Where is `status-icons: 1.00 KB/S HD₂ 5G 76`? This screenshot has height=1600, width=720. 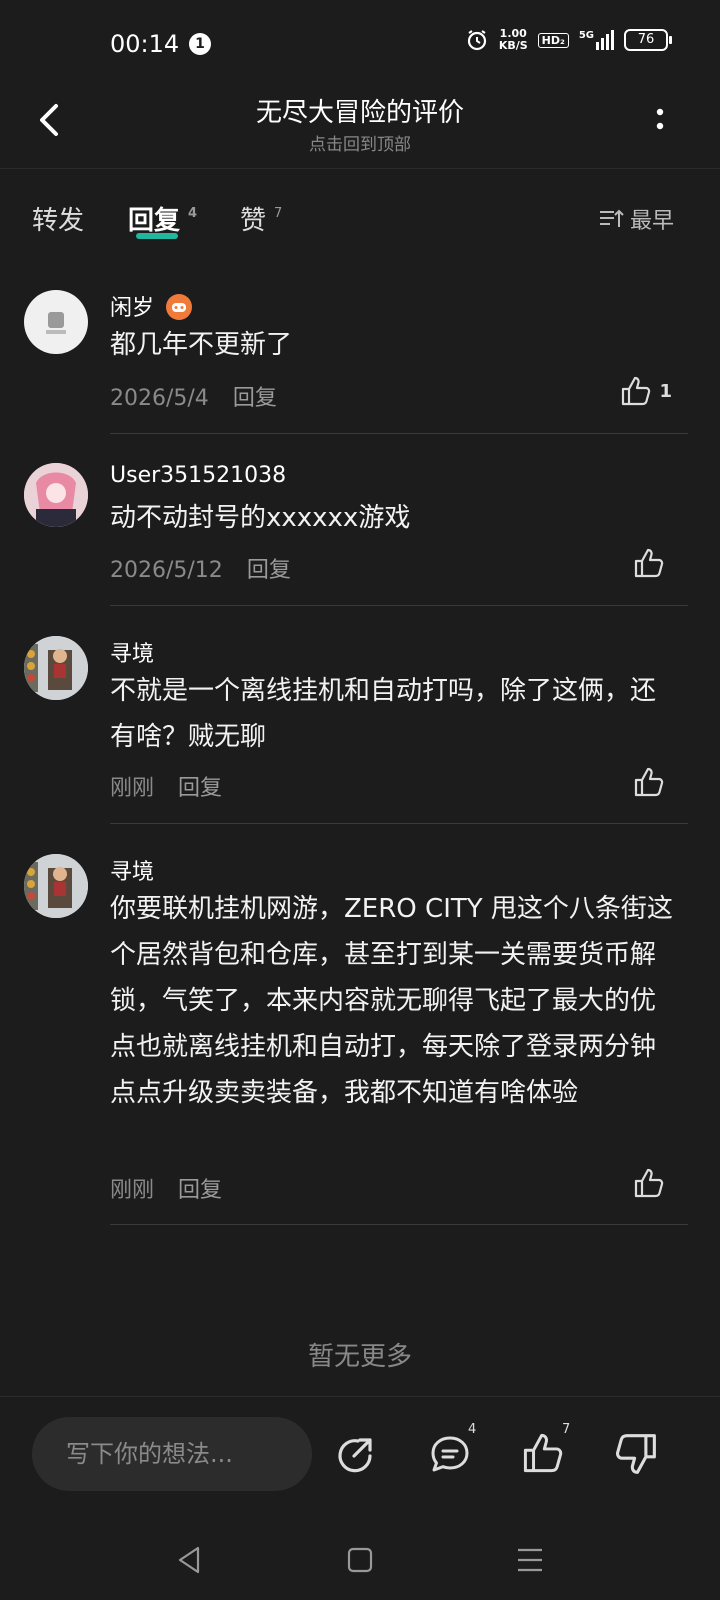
status-icons: 1.00 KB/S HD₂ 5G 76 is located at coordinates (568, 39).